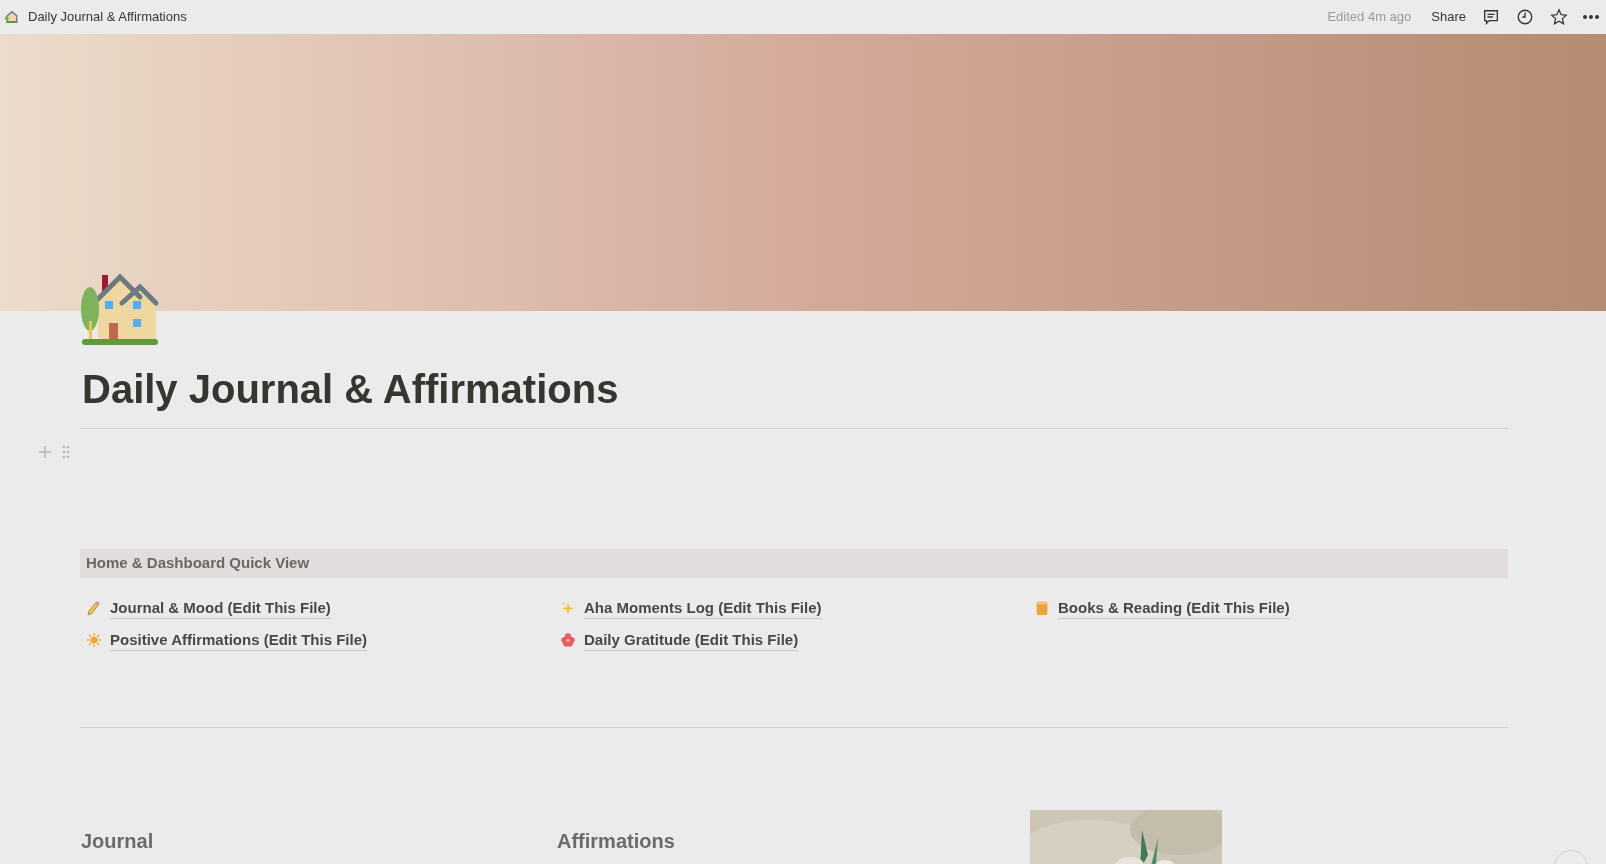  I want to click on page-link: Positive Affirmations (Edit This File), so click(238, 640).